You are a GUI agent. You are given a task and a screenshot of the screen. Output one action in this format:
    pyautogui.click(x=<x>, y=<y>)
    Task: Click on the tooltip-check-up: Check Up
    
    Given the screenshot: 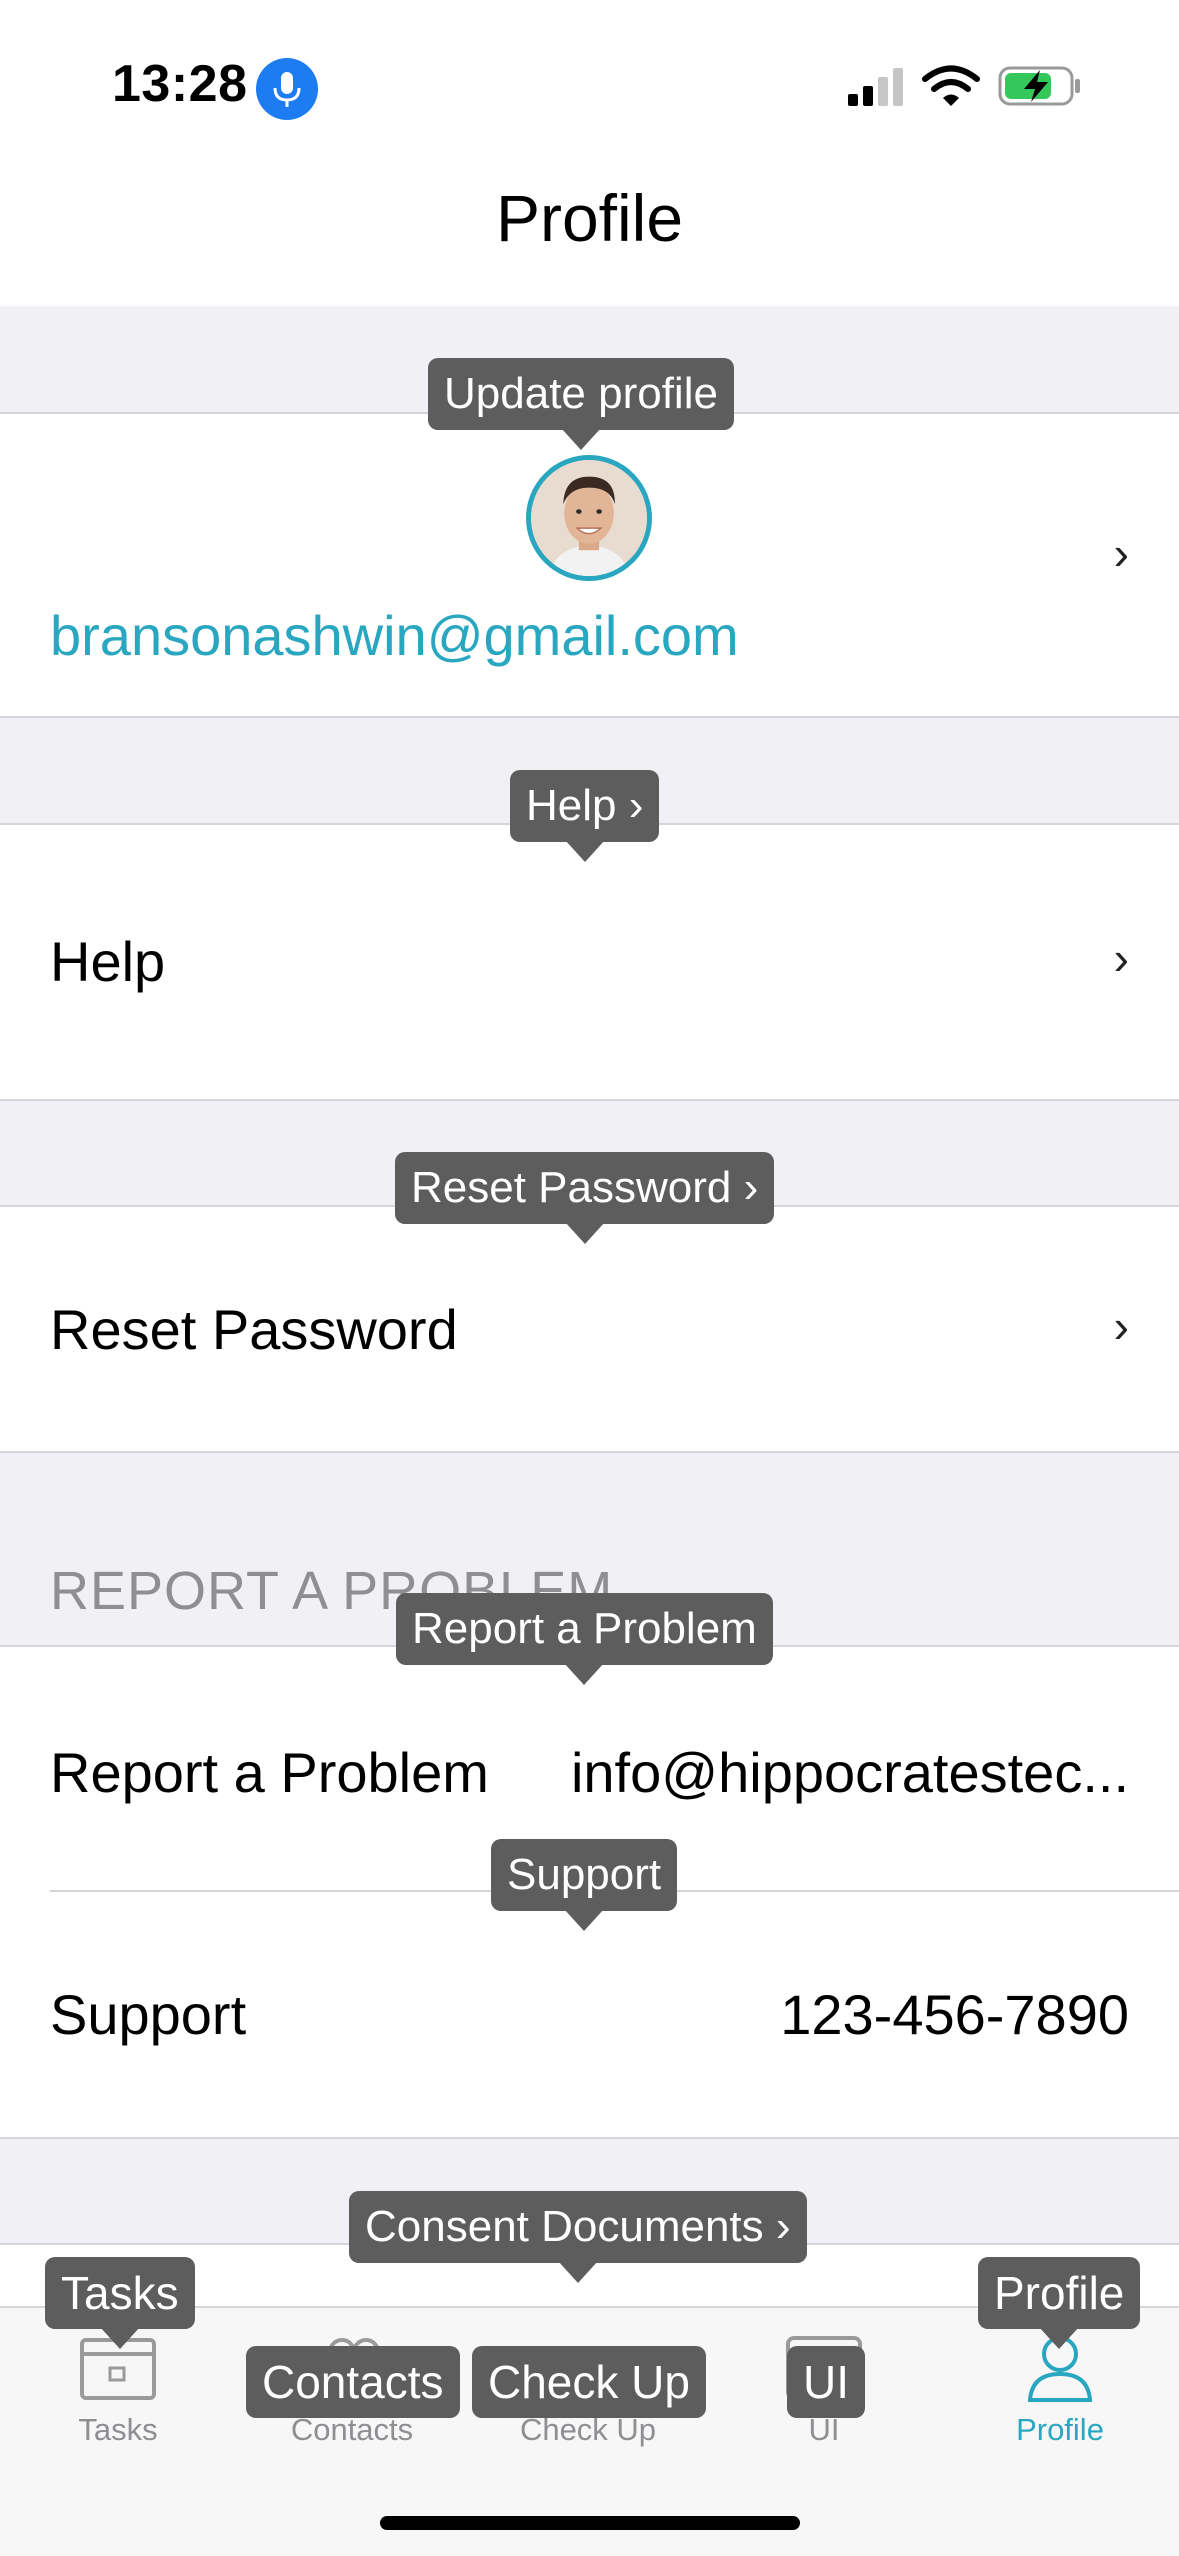 What is the action you would take?
    pyautogui.click(x=589, y=2382)
    